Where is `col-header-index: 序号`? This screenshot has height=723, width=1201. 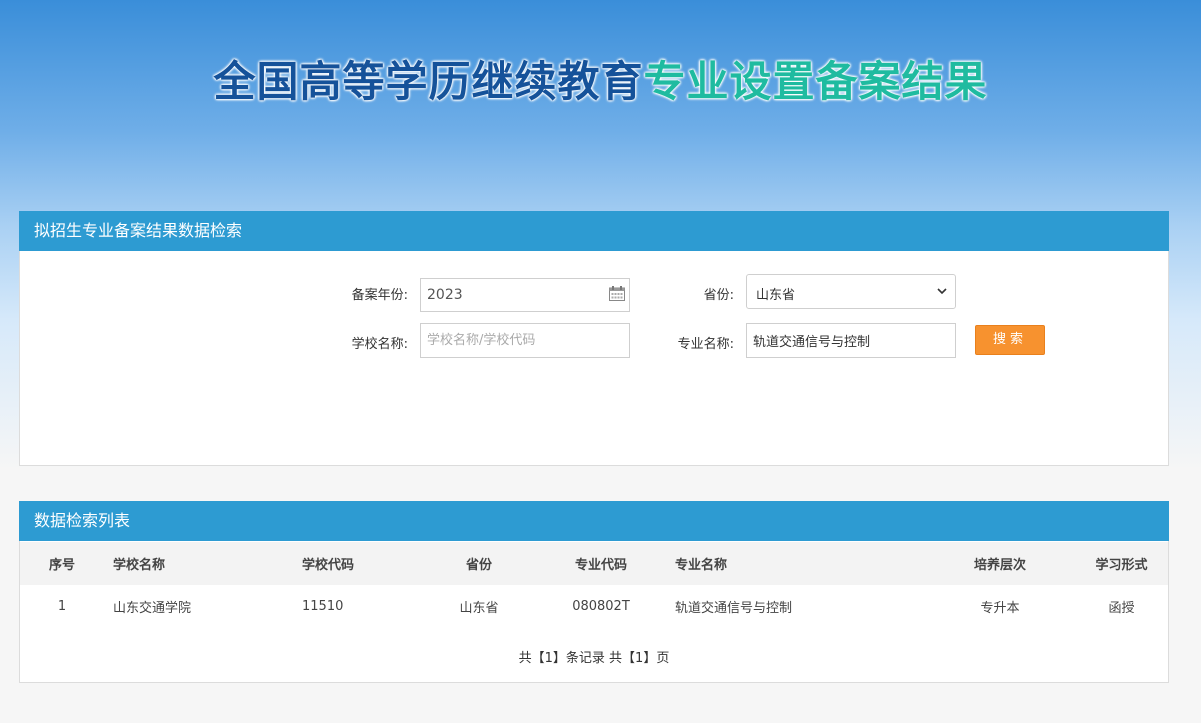
col-header-index: 序号 is located at coordinates (62, 563).